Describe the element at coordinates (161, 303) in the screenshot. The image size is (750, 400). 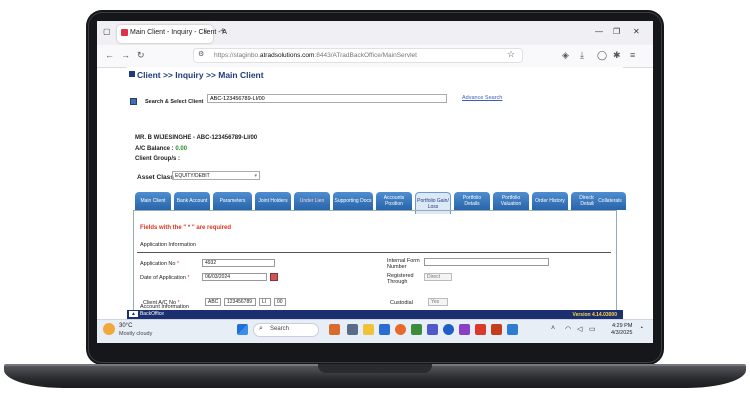
I see `client-ac-label: Client A/C No *` at that location.